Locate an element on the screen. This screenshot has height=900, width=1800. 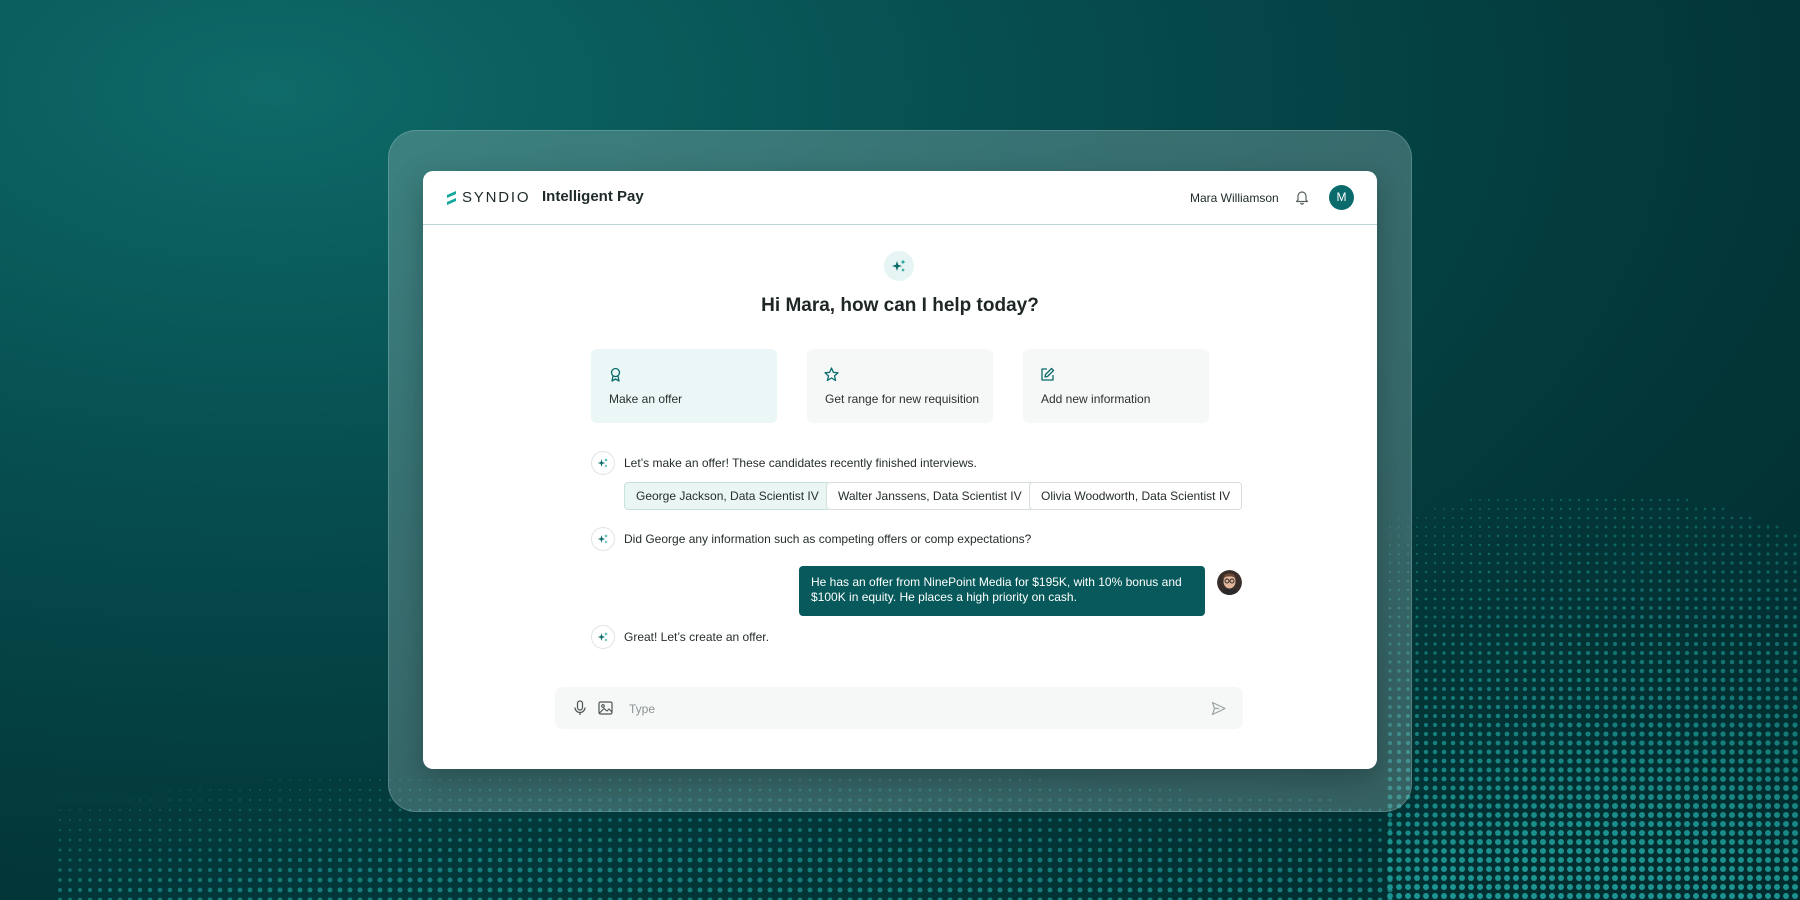
message-input is located at coordinates (909, 709).